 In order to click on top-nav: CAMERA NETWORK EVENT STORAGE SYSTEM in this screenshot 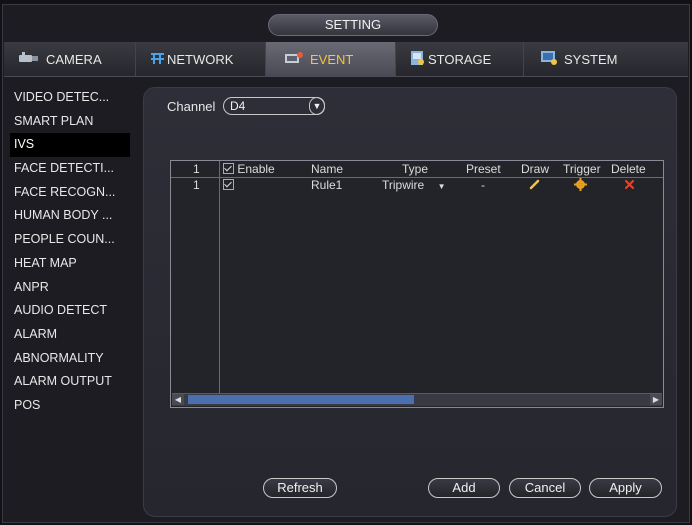, I will do `click(346, 59)`.